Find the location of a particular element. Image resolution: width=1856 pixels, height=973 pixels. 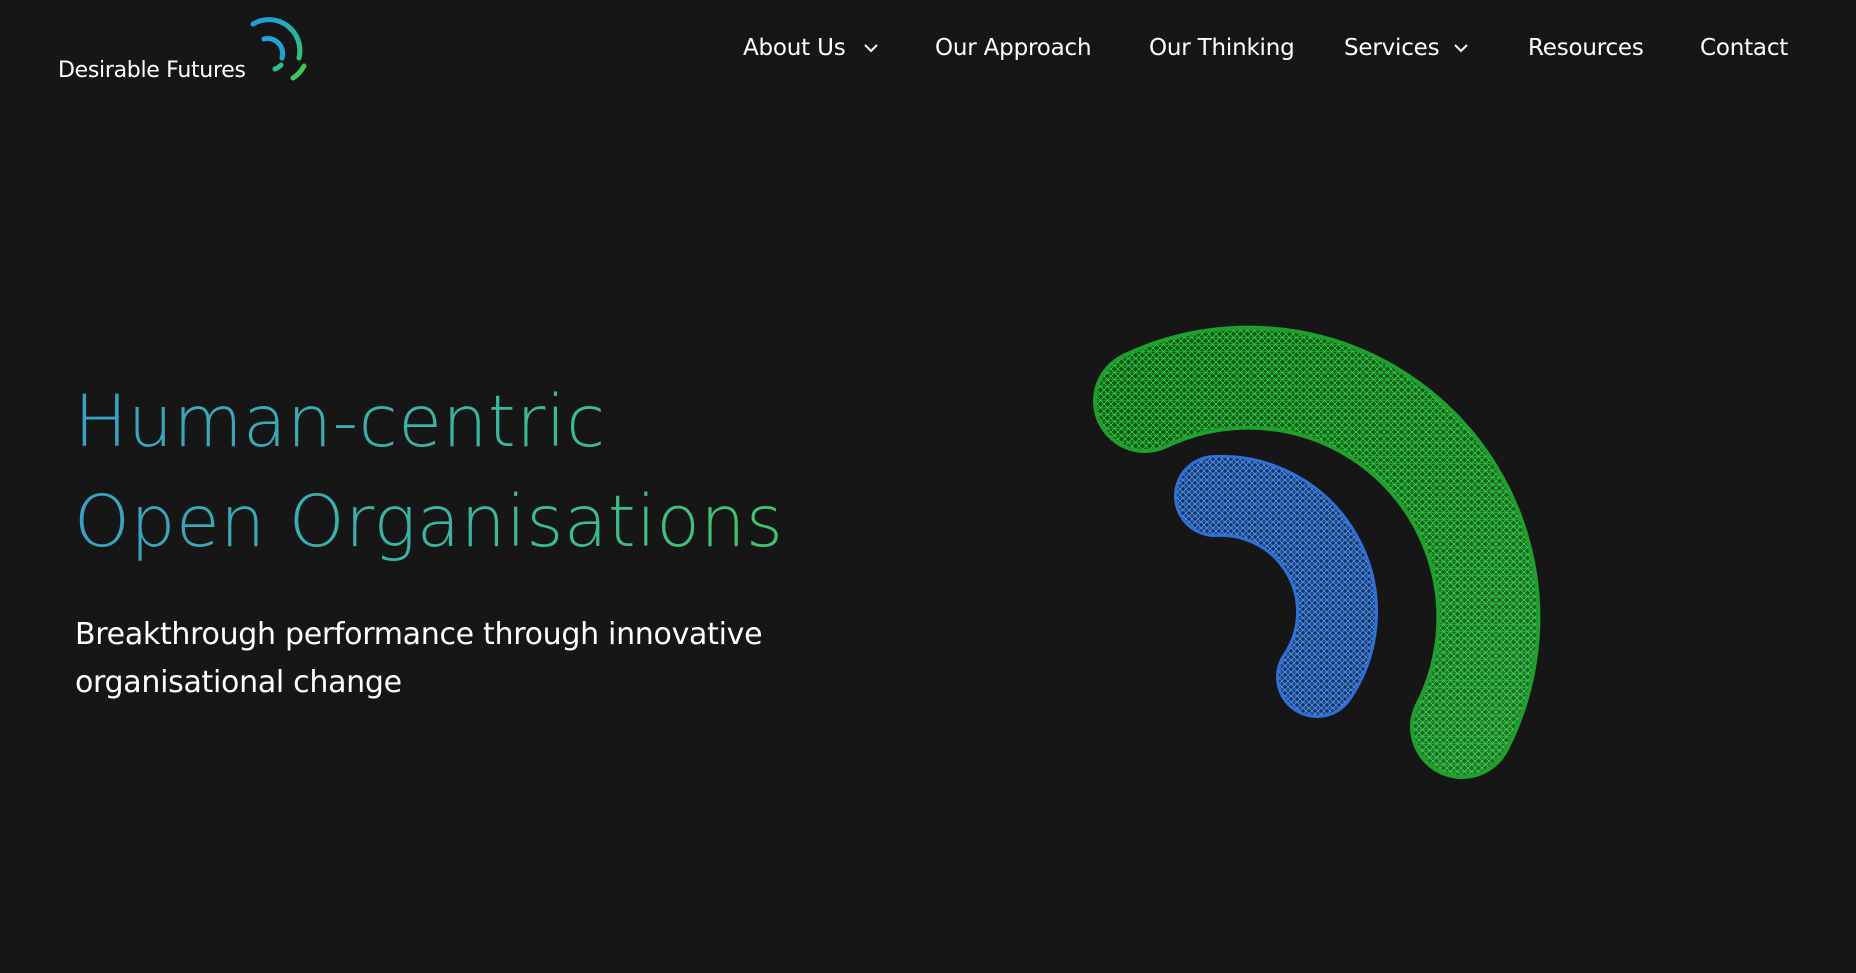

nav-item-services: Services is located at coordinates (1409, 50).